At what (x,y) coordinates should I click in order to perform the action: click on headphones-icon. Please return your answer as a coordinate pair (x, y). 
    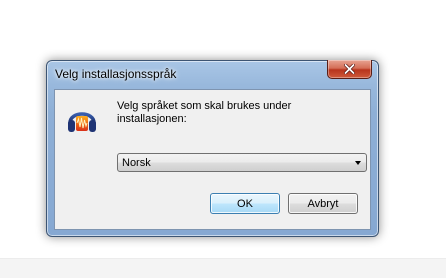
    Looking at the image, I should click on (82, 122).